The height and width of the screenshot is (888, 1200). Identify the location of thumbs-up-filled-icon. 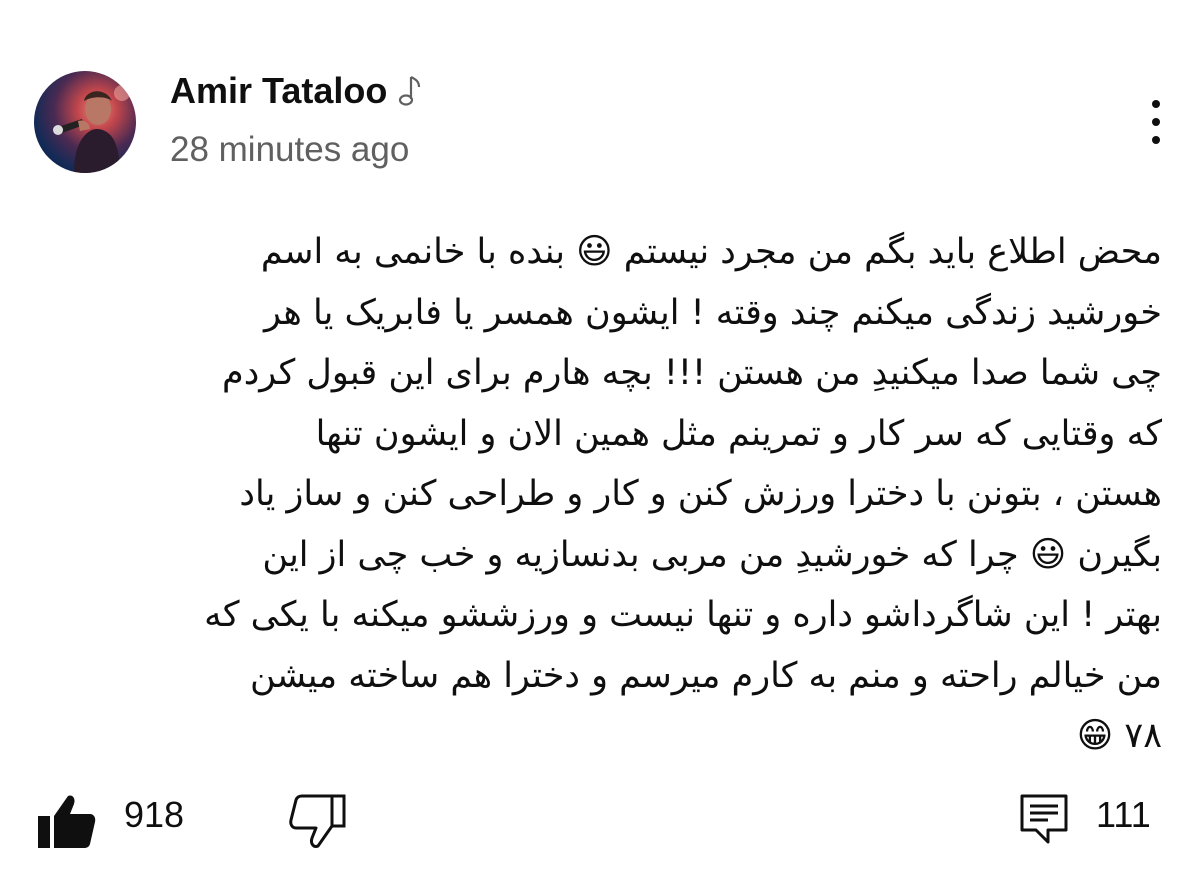
(67, 821).